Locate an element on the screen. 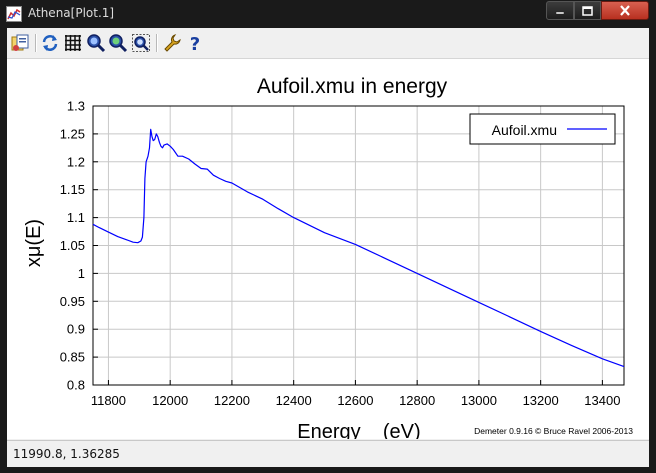 This screenshot has height=473, width=656. zoom-out-icon is located at coordinates (118, 43).